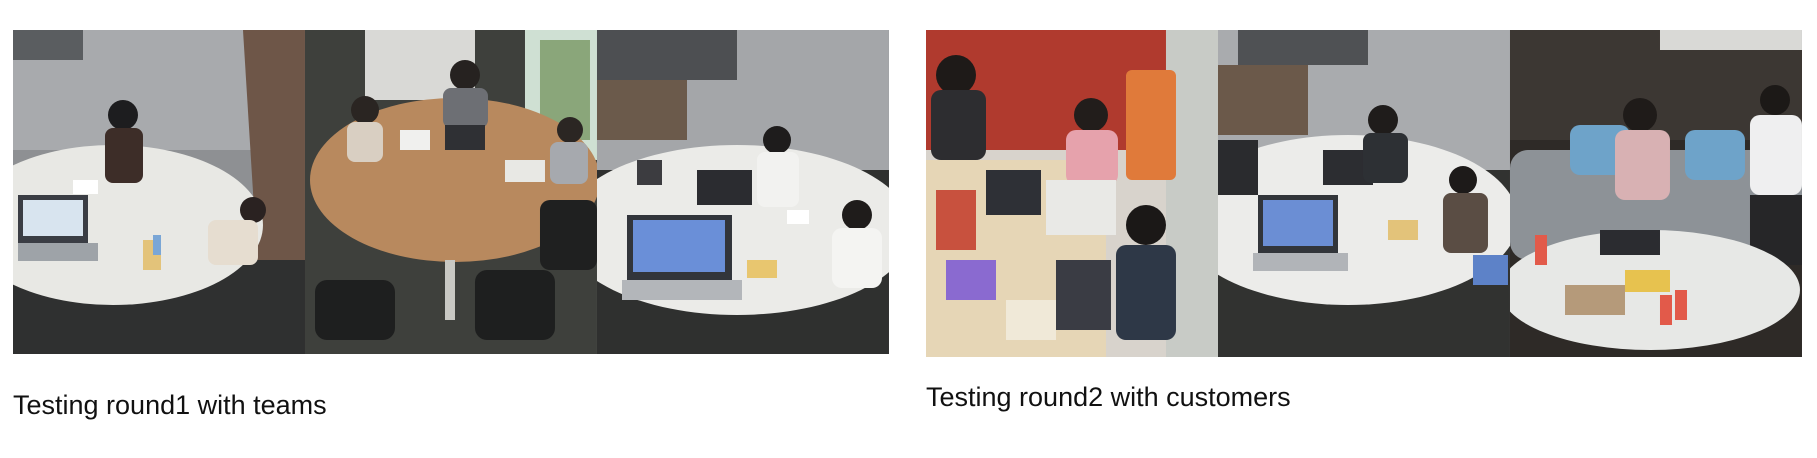 The image size is (1817, 458). I want to click on meeting-photo-3-image, so click(742, 192).